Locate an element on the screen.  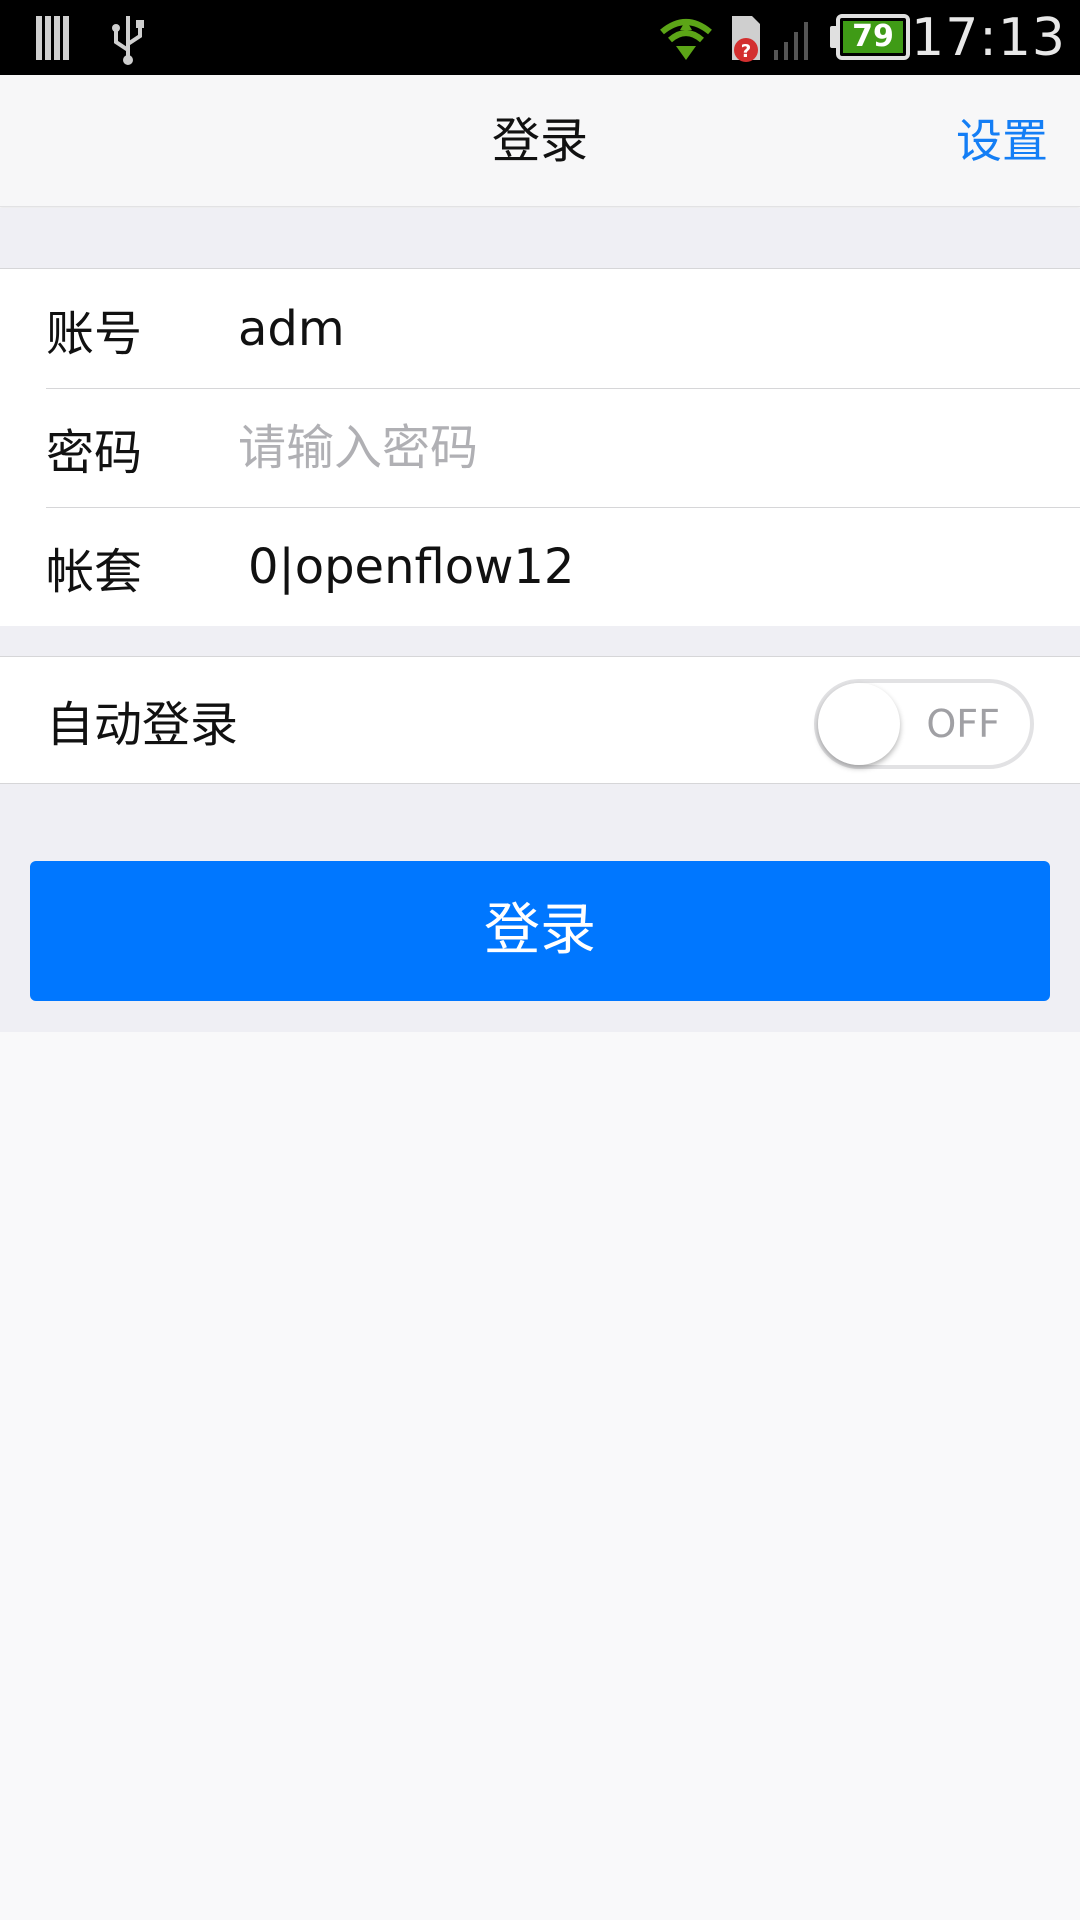
toggle-state-label: OFF is located at coordinates (963, 724).